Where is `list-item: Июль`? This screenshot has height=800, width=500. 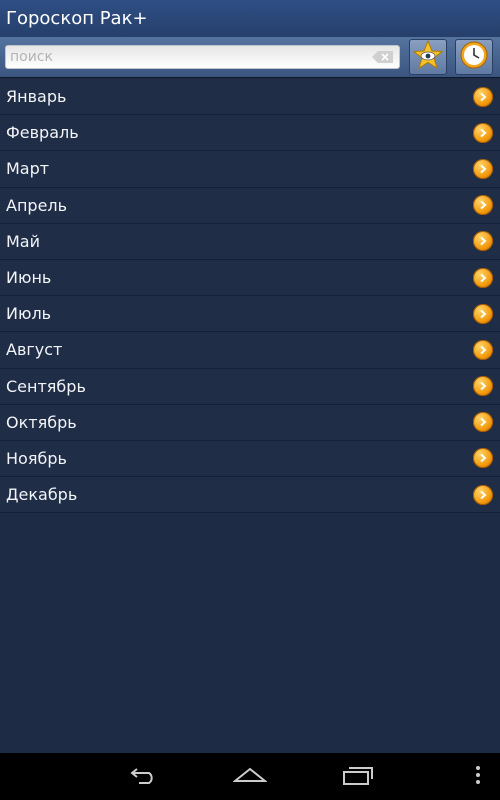 list-item: Июль is located at coordinates (250, 314).